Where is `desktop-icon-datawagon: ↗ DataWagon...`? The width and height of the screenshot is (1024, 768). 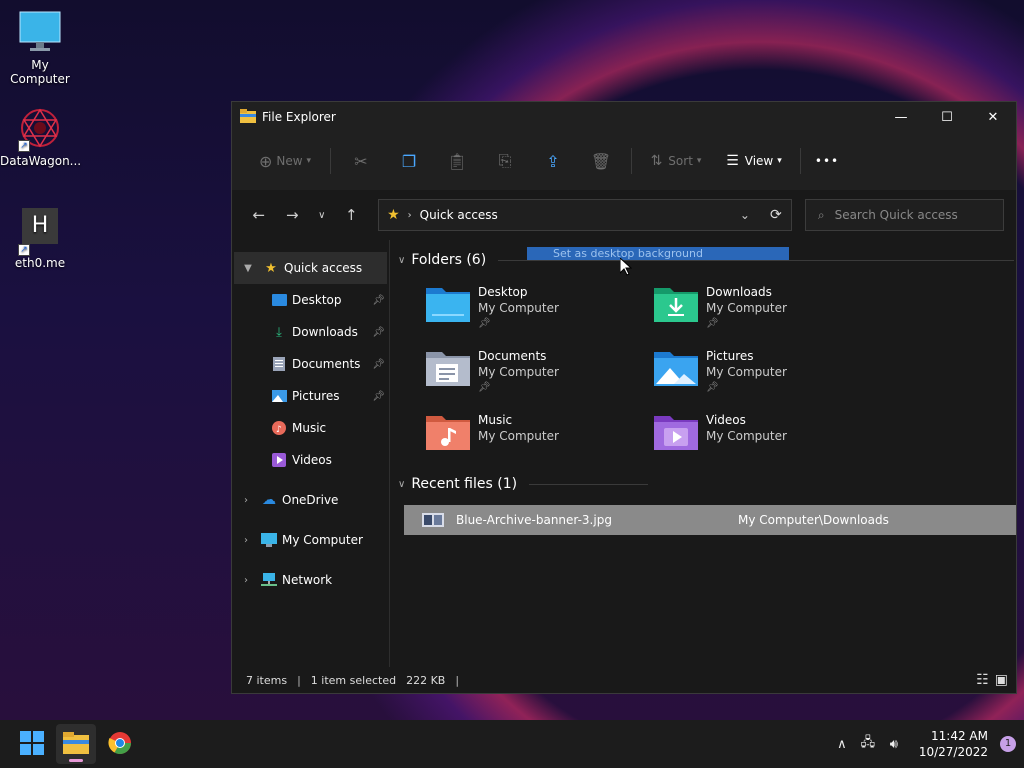 desktop-icon-datawagon: ↗ DataWagon... is located at coordinates (41, 137).